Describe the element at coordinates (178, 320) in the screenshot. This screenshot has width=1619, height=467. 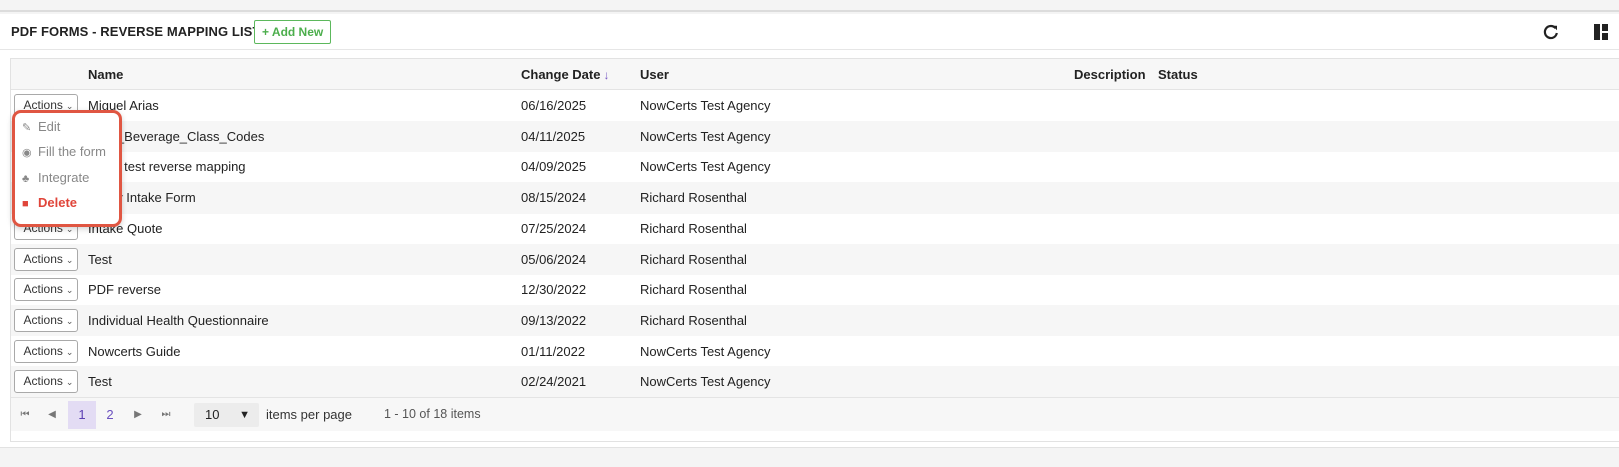
I see `cell-name: Individual Health Questionnaire` at that location.